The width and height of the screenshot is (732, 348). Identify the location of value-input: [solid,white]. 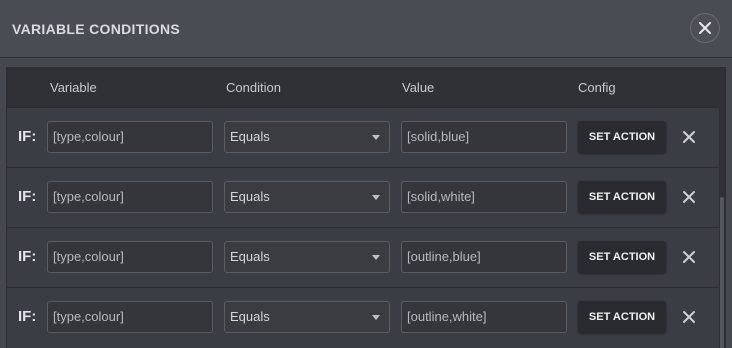
(484, 197).